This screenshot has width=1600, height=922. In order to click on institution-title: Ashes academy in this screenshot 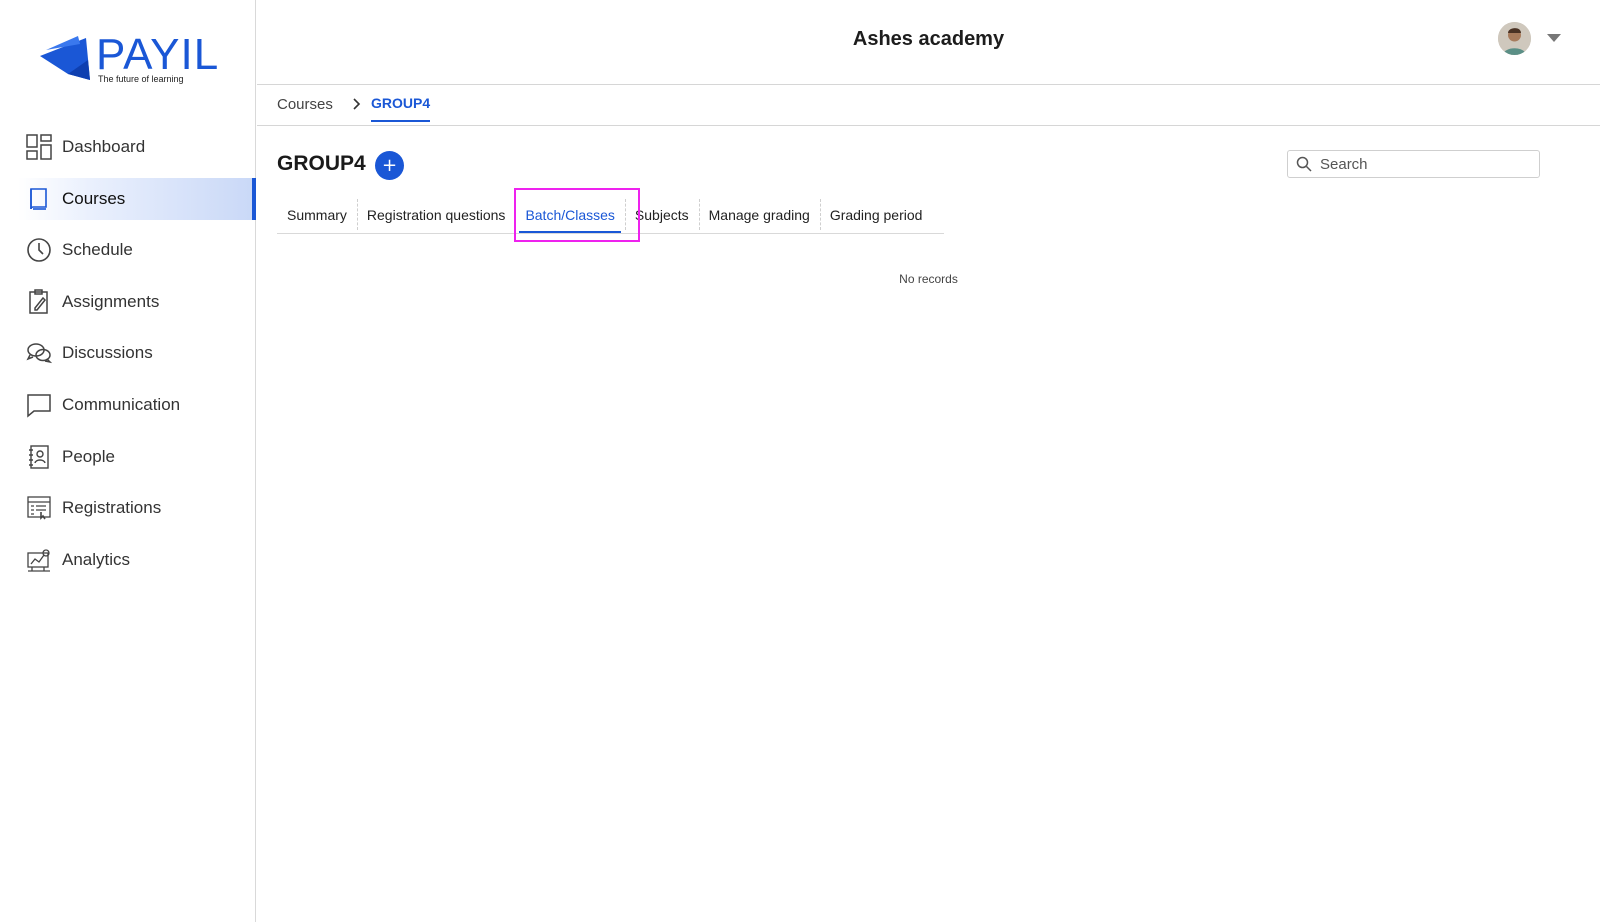, I will do `click(928, 39)`.